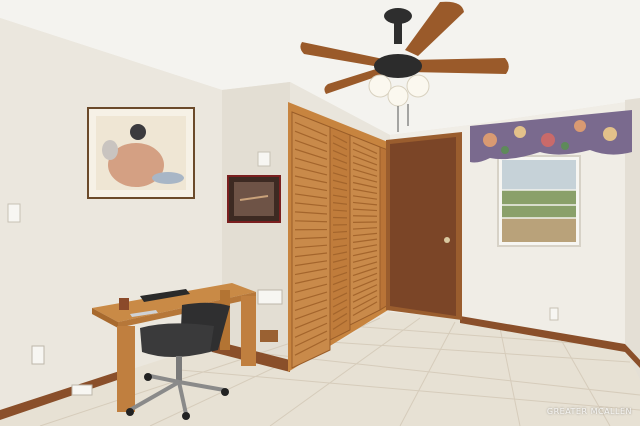  I want to click on thermostat, so click(264, 159).